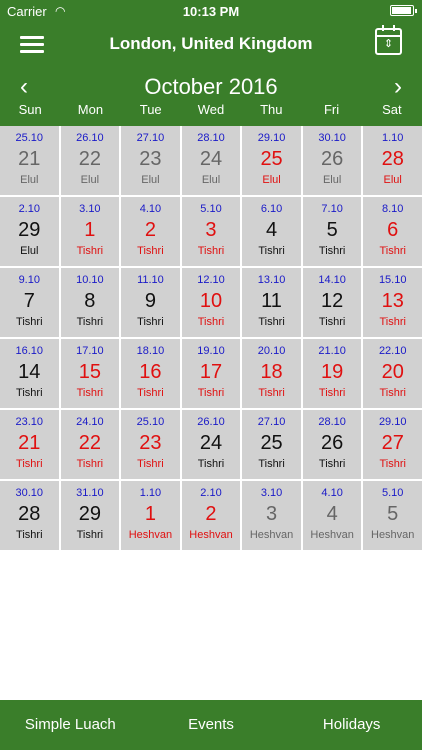 The height and width of the screenshot is (750, 422). What do you see at coordinates (90, 109) in the screenshot?
I see `weekday-label: Mon` at bounding box center [90, 109].